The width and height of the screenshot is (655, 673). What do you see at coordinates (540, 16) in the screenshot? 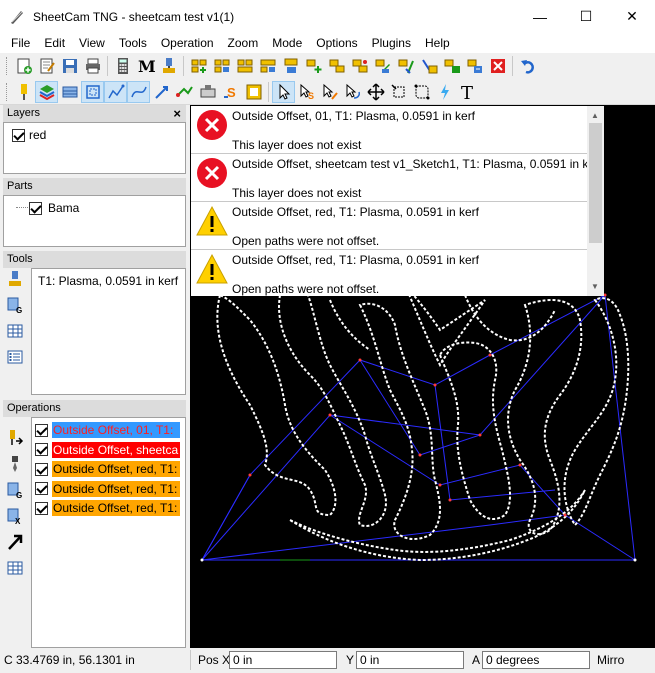
I see `minimize-button: —` at bounding box center [540, 16].